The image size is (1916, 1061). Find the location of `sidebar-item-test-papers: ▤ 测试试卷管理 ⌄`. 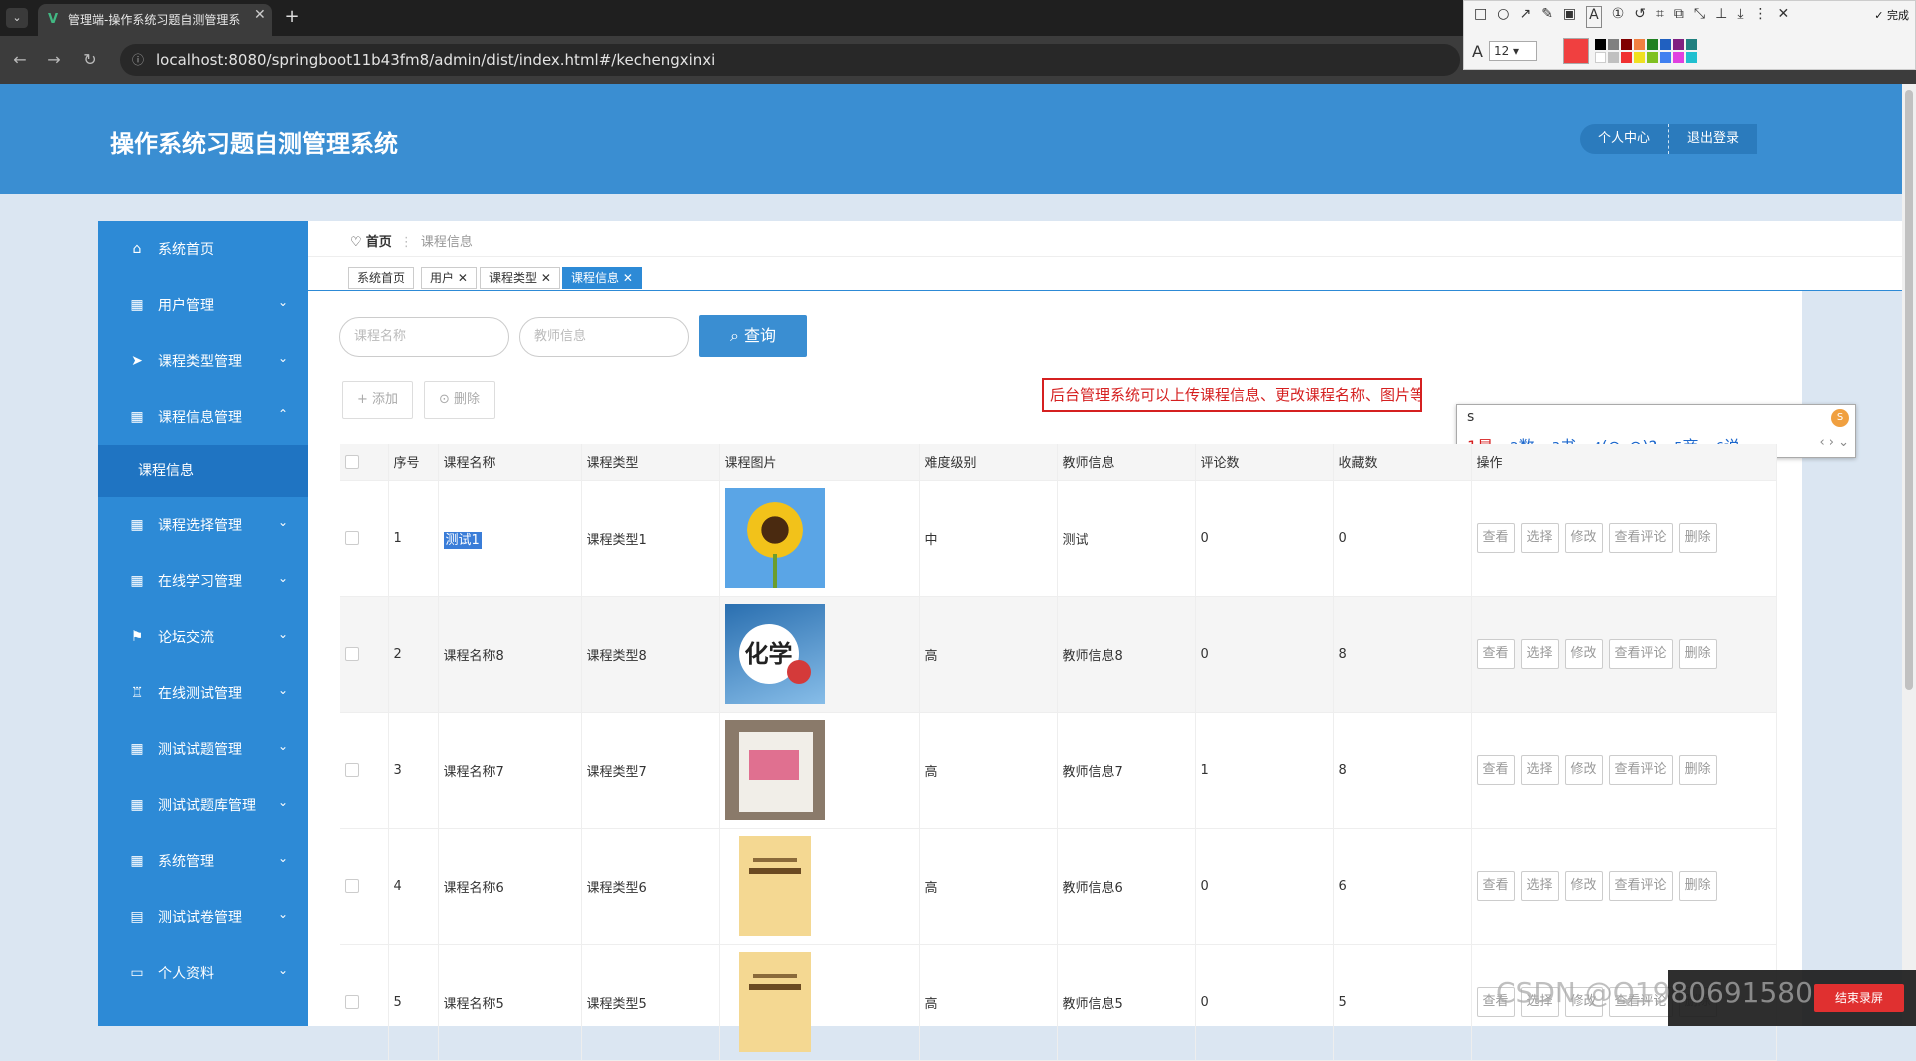

sidebar-item-test-papers: ▤ 测试试卷管理 ⌄ is located at coordinates (203, 917).